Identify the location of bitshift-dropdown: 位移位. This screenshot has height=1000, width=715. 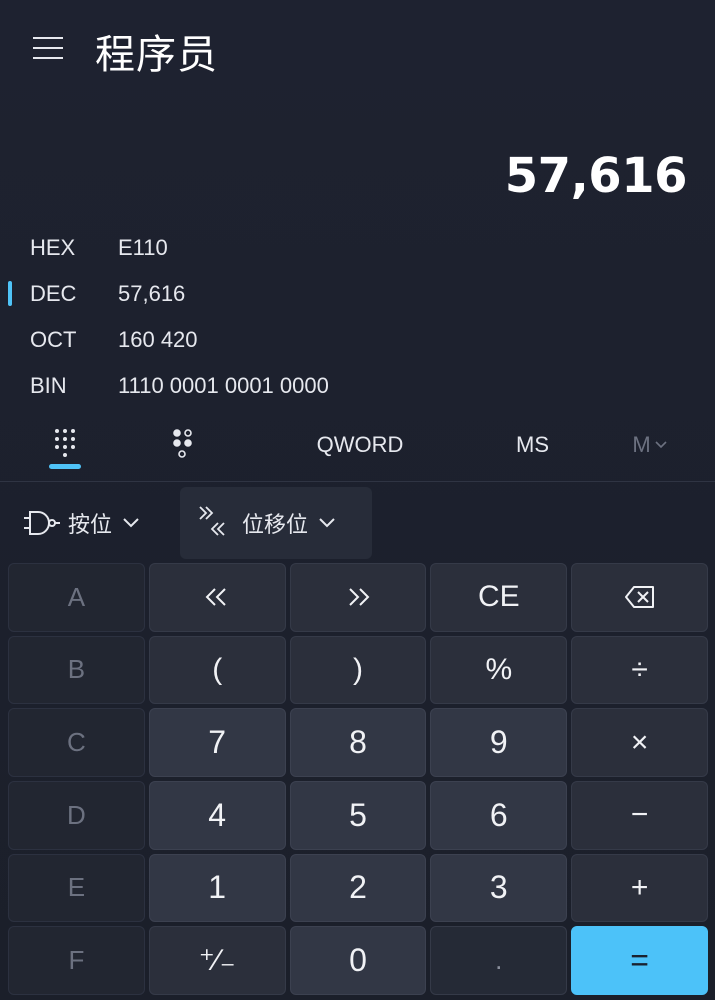
(276, 523).